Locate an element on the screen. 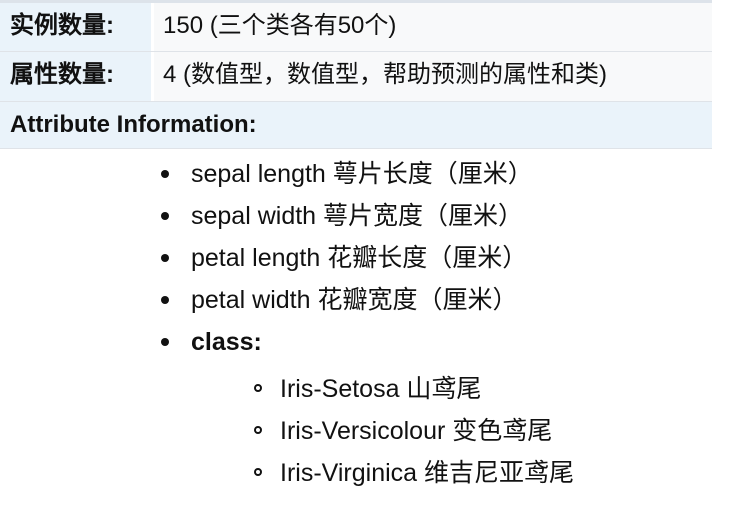 Image resolution: width=744 pixels, height=526 pixels. class-heading: class: is located at coordinates (226, 342).